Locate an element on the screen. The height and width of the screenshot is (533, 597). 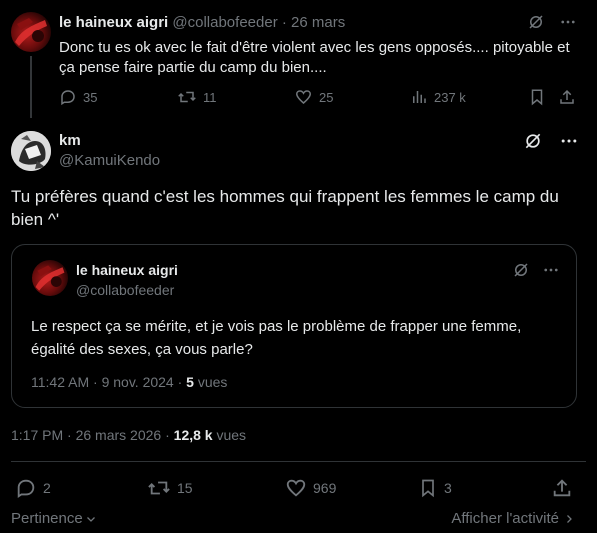
tweet-meta: 1:17 PM · 26 mars 2026 · 12,8 k vues is located at coordinates (128, 435).